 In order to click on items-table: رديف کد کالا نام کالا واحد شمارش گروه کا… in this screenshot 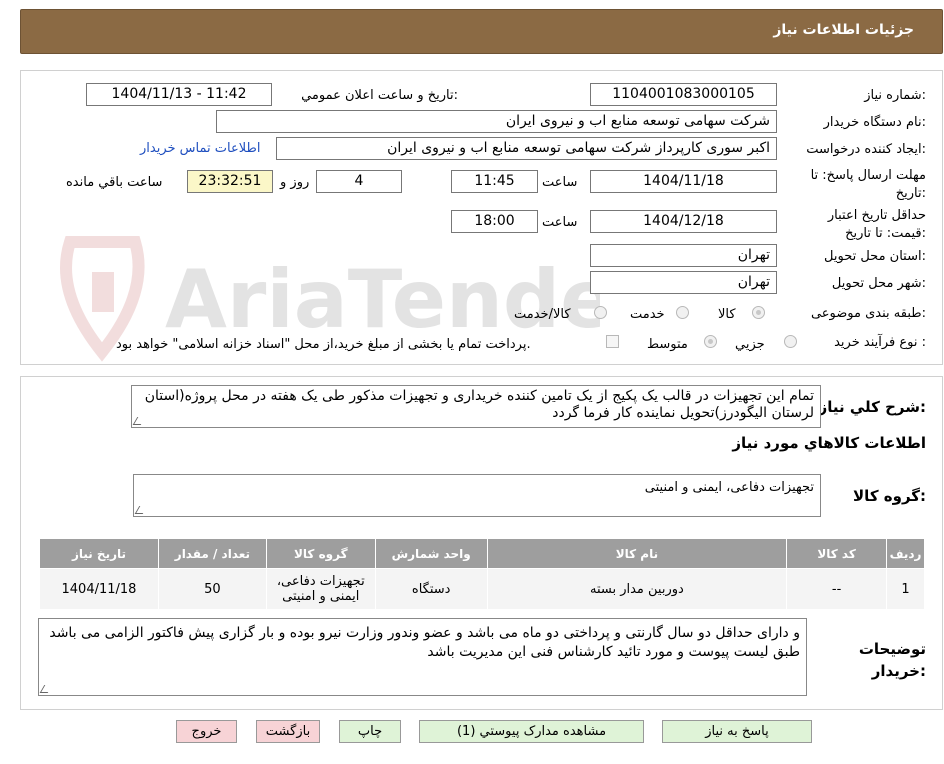, I will do `click(482, 574)`.